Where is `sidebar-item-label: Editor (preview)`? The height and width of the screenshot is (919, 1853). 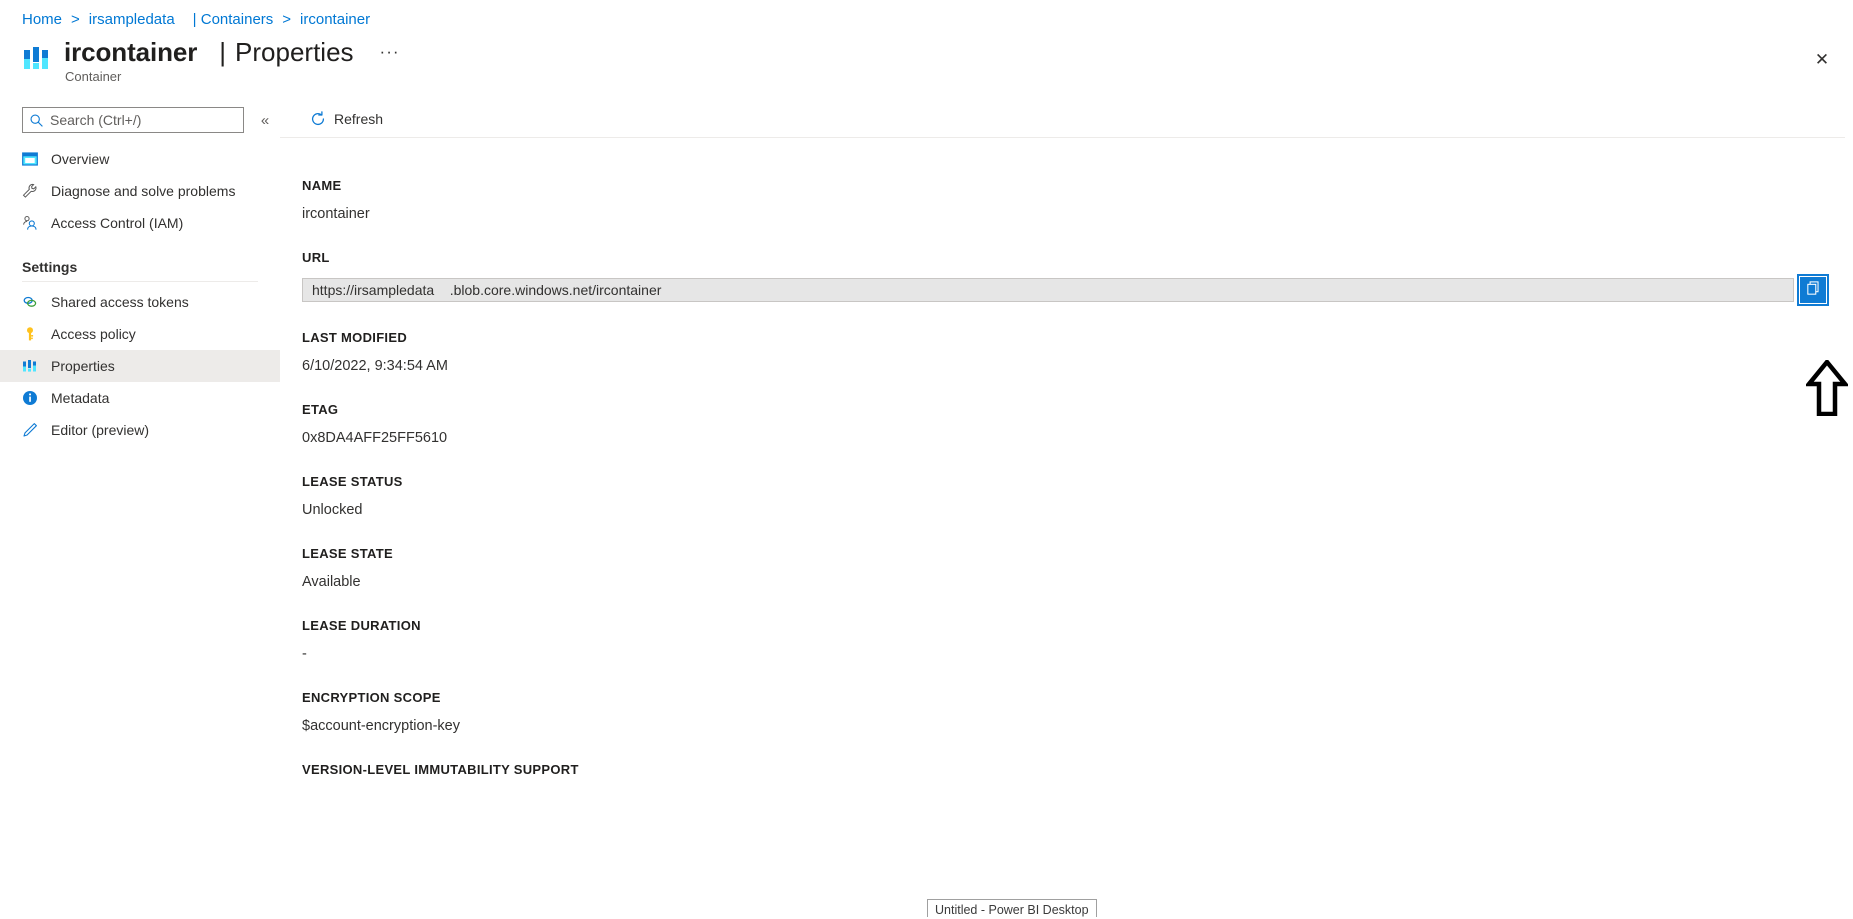 sidebar-item-label: Editor (preview) is located at coordinates (100, 430).